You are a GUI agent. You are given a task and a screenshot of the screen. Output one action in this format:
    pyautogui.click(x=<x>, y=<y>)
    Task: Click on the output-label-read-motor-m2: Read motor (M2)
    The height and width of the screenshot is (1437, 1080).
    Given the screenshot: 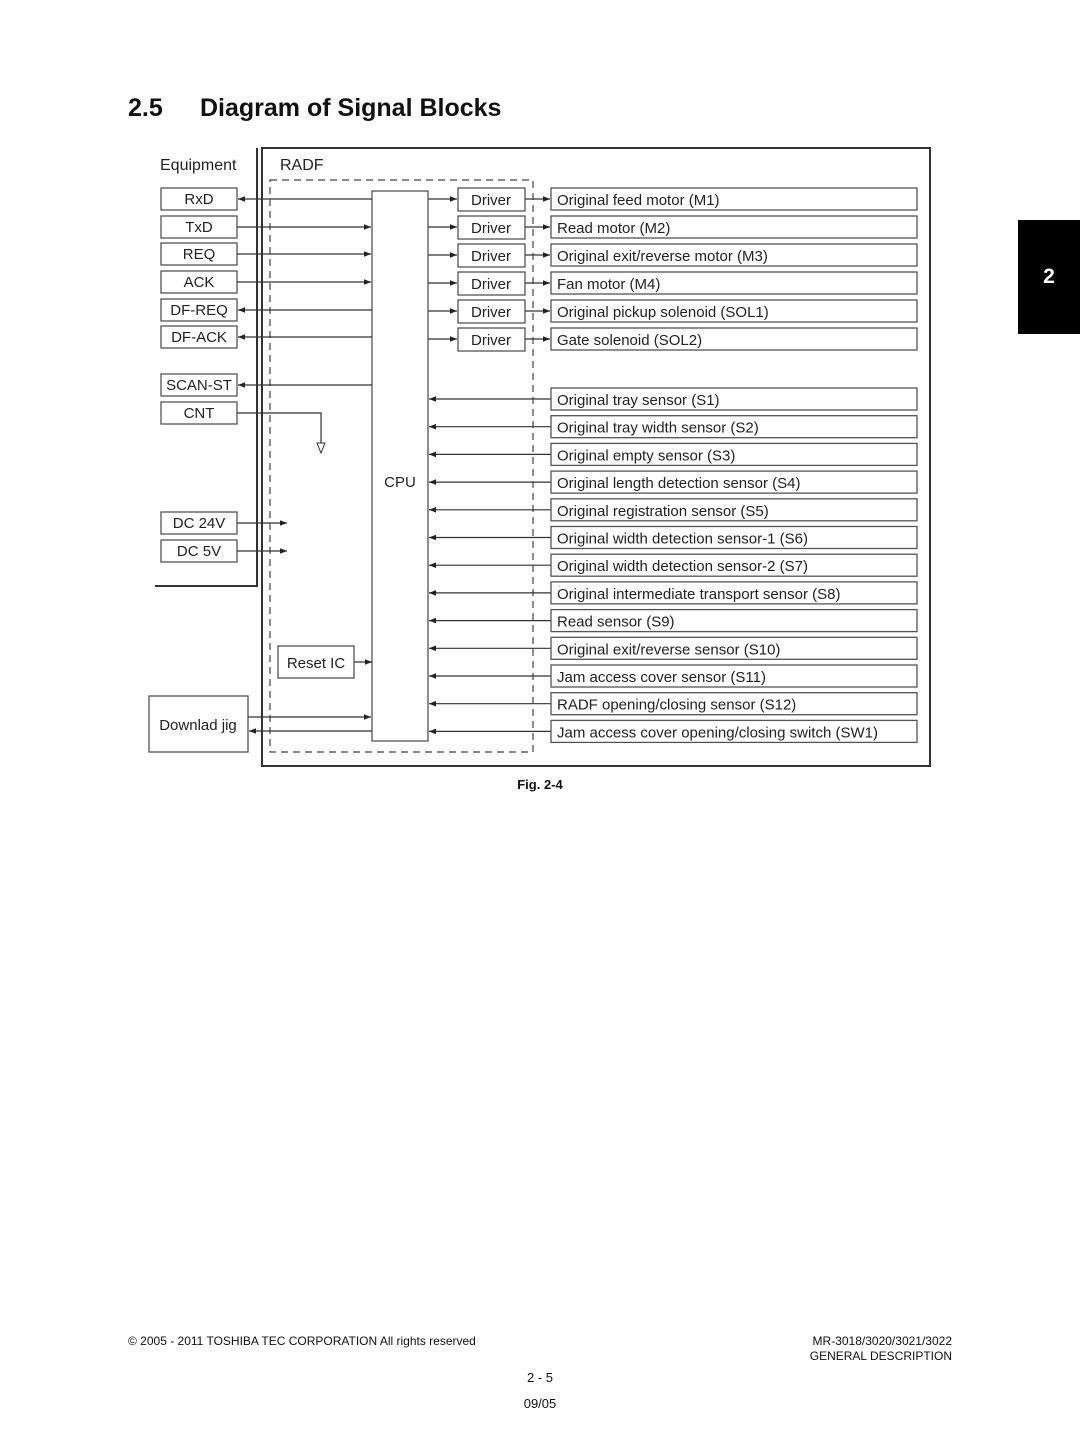 What is the action you would take?
    pyautogui.click(x=613, y=228)
    